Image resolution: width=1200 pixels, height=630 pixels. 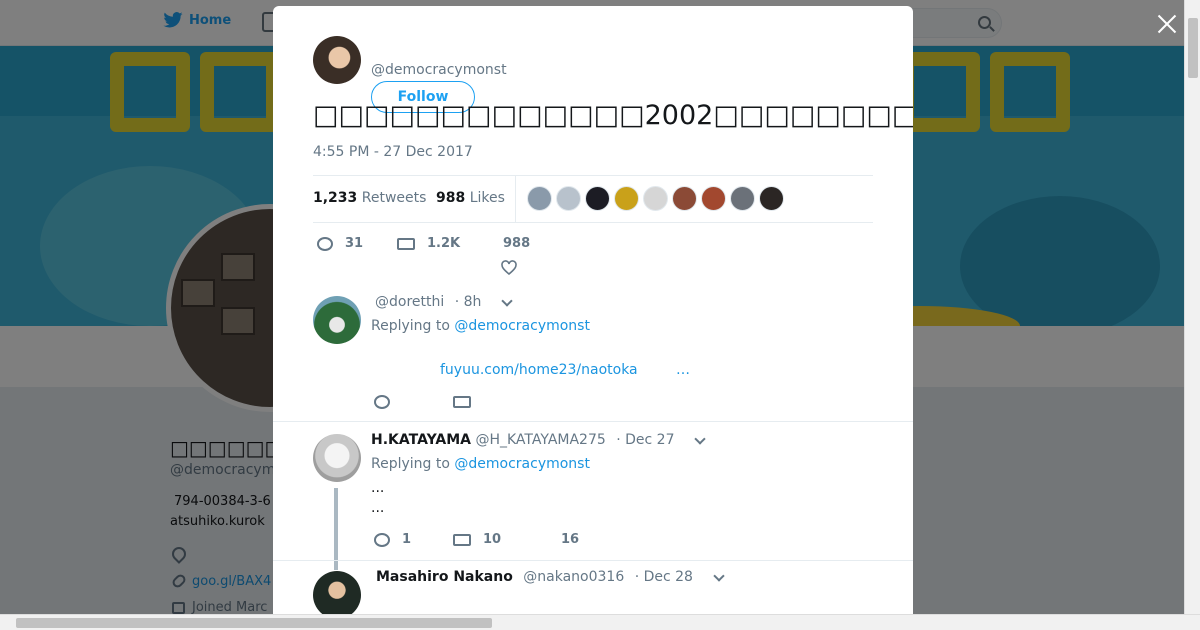 I want to click on reply-link: fuyuu.com/home23/naotoka, so click(x=539, y=370).